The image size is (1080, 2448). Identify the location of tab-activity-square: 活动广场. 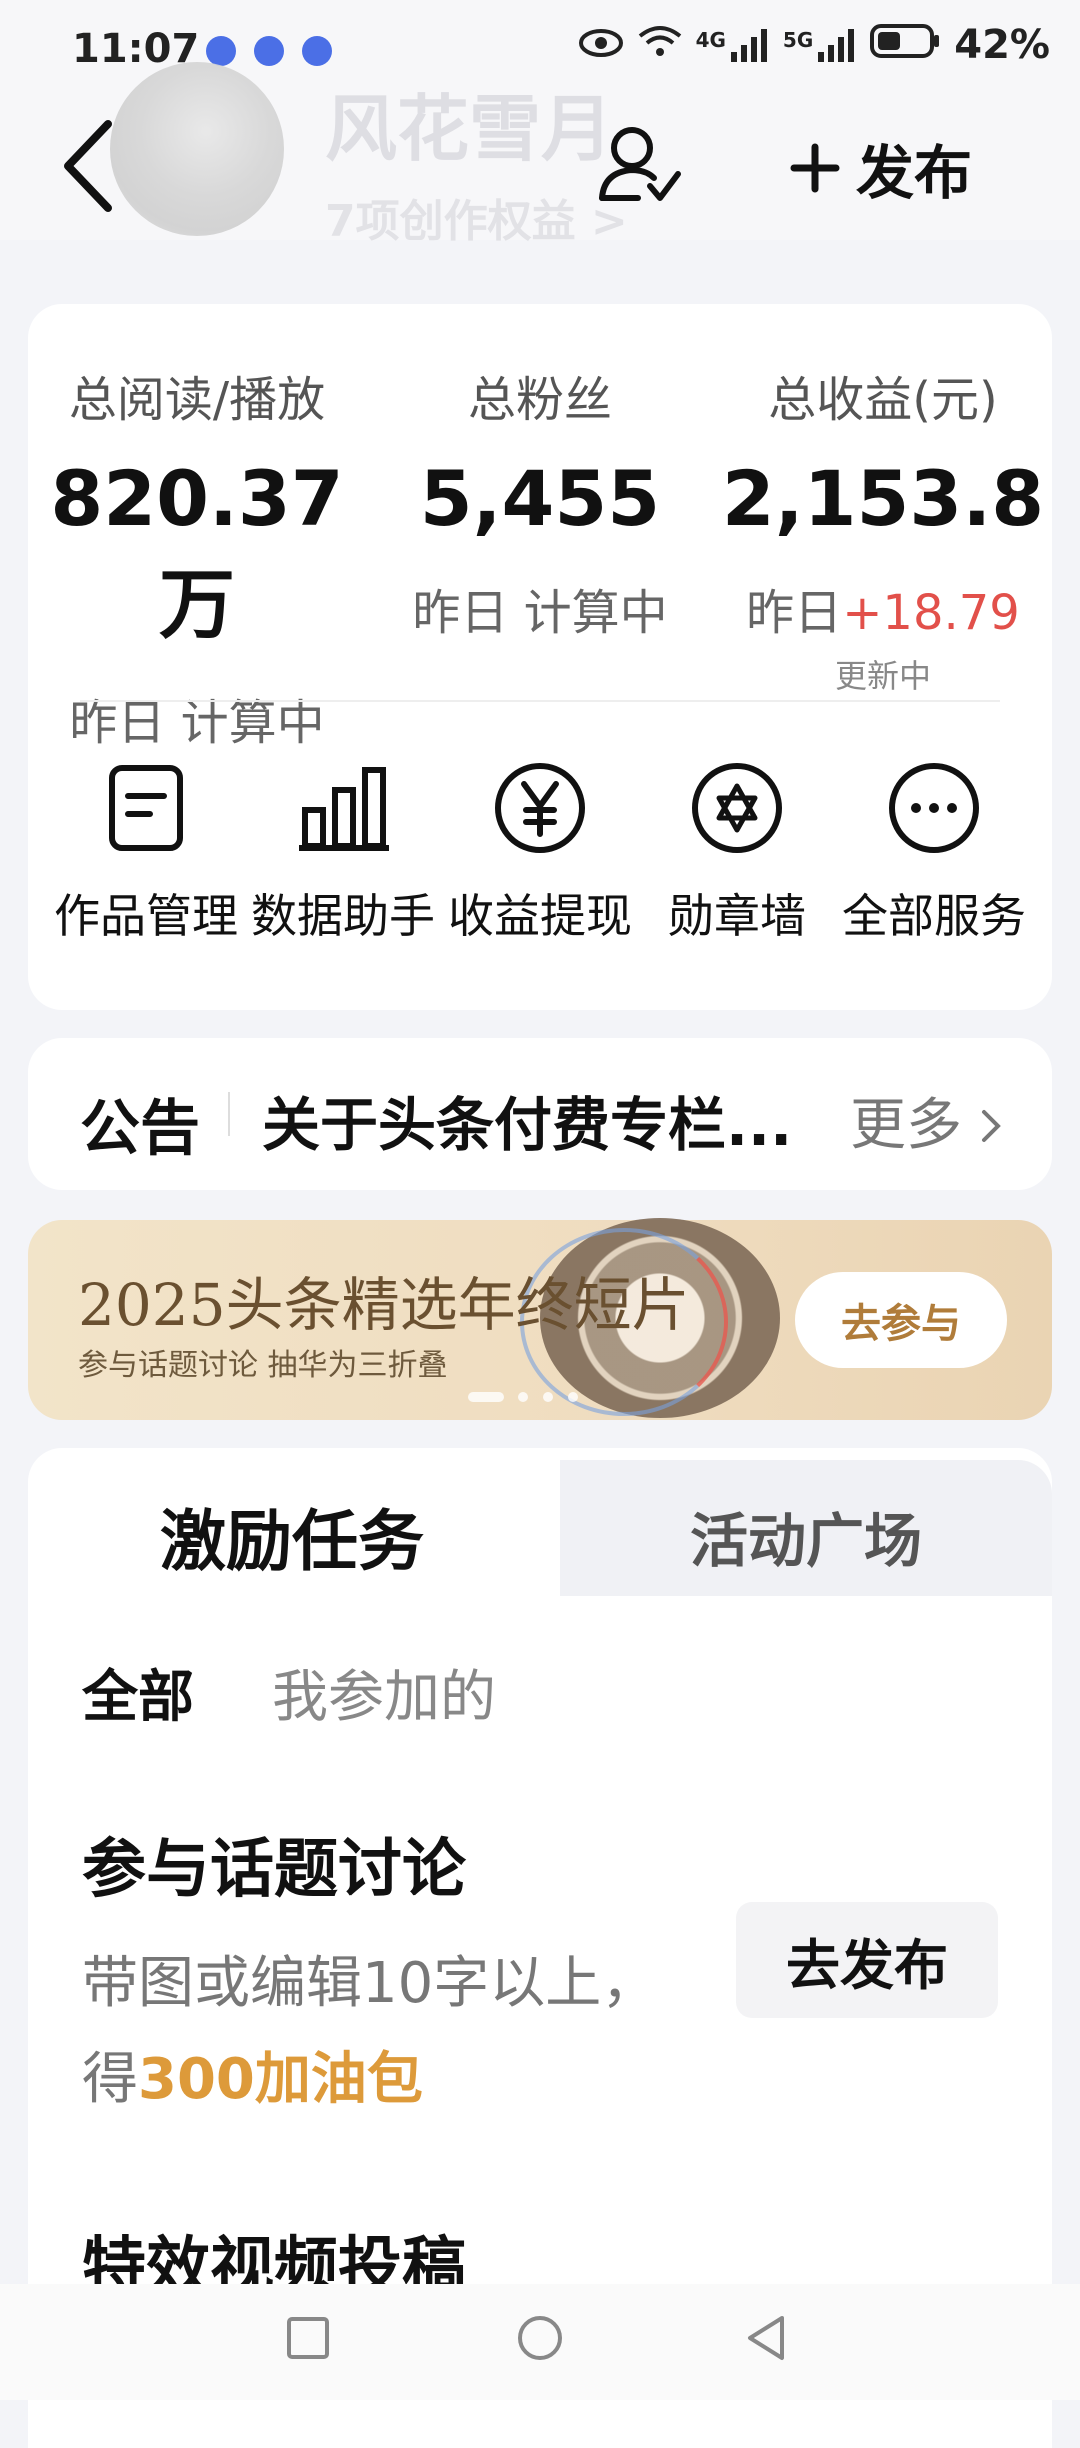
(806, 1536).